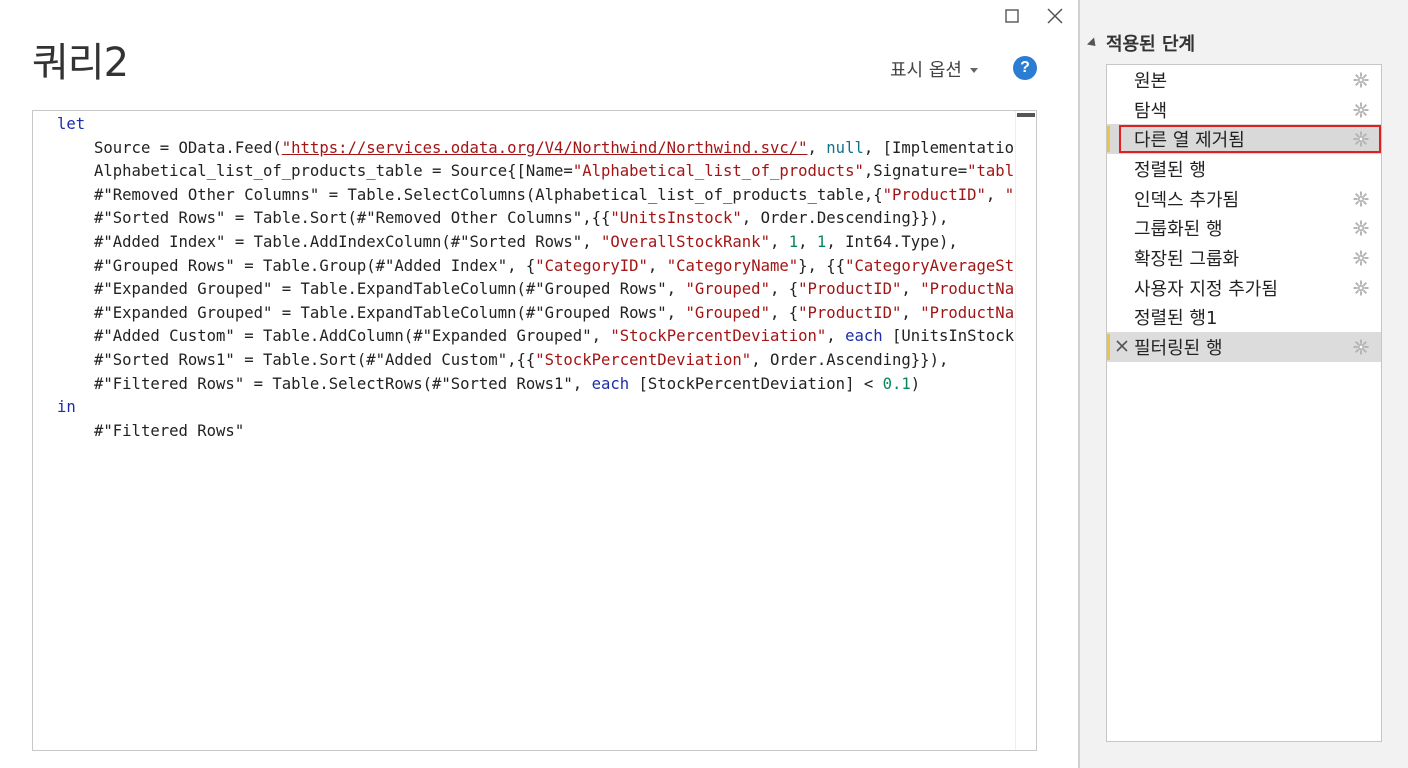  What do you see at coordinates (1122, 346) in the screenshot?
I see `delete-step-icon` at bounding box center [1122, 346].